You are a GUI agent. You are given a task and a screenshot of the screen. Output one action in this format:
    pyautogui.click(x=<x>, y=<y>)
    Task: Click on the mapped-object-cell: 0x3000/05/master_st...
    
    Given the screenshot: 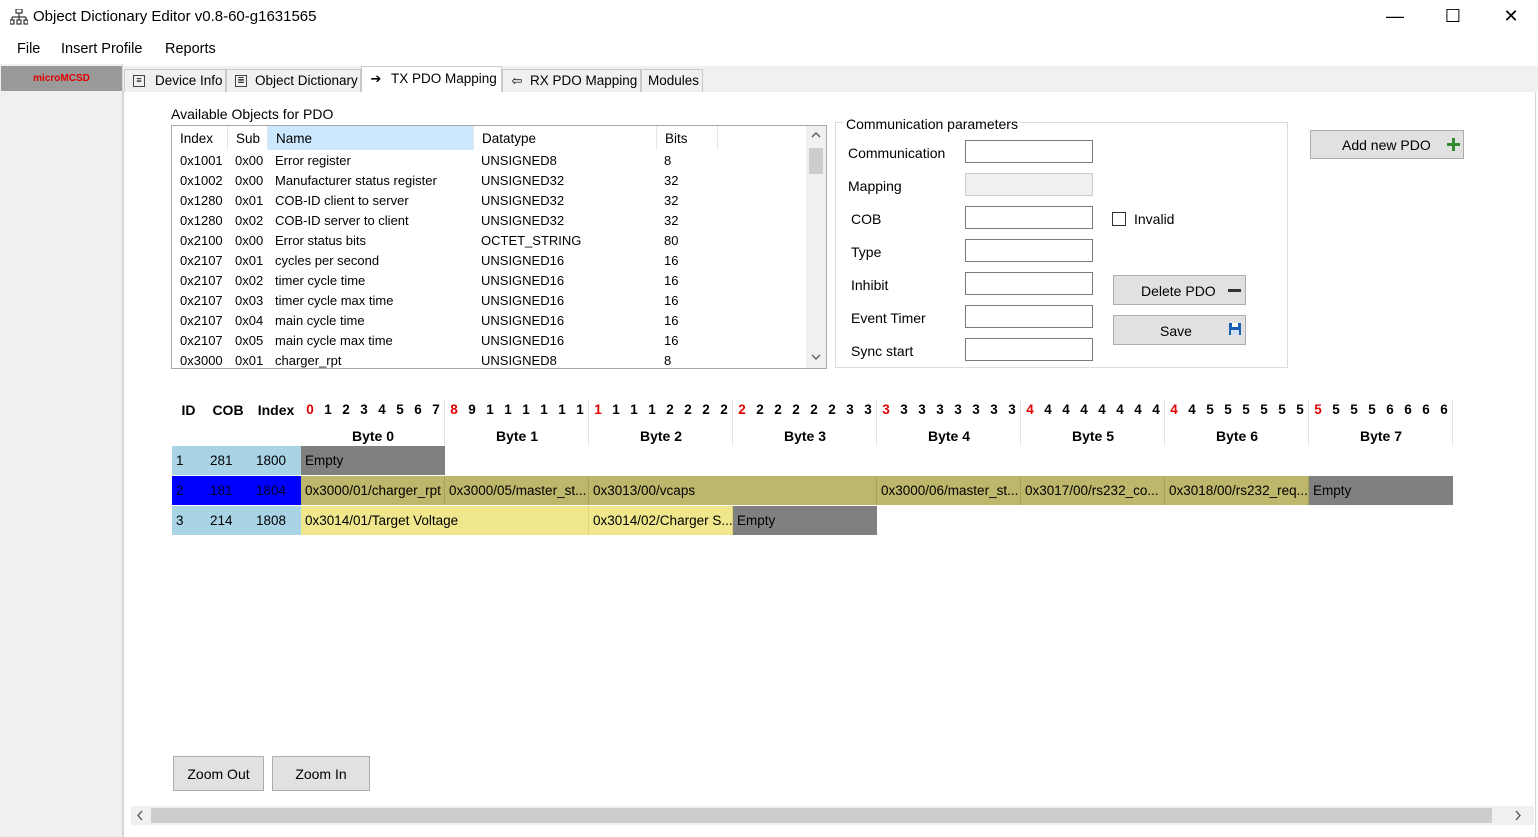 What is the action you would take?
    pyautogui.click(x=517, y=490)
    